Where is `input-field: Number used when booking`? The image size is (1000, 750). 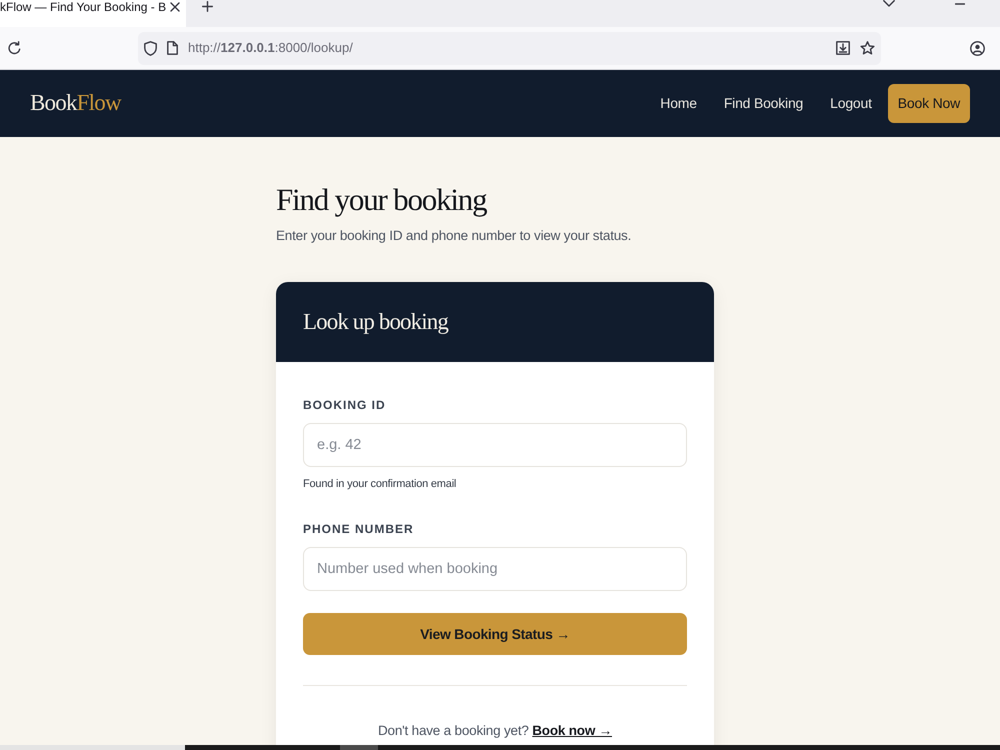 input-field: Number used when booking is located at coordinates (495, 569).